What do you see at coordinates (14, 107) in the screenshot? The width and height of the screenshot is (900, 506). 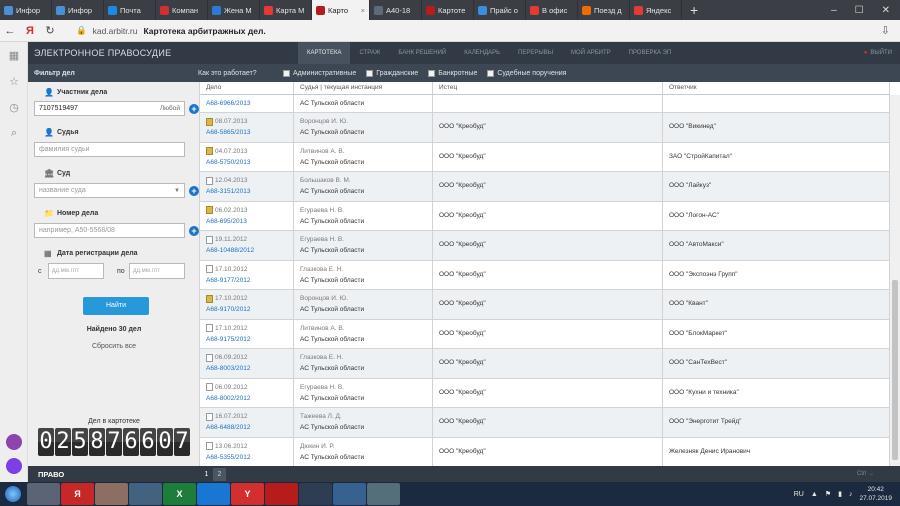 I see `history-icon: ◷` at bounding box center [14, 107].